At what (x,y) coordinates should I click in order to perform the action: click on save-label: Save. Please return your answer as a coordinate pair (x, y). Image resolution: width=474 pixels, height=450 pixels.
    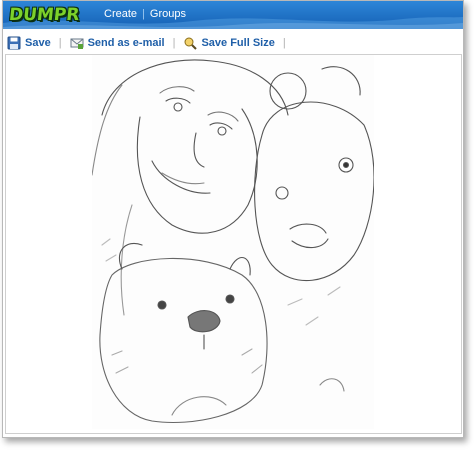
    Looking at the image, I should click on (38, 43).